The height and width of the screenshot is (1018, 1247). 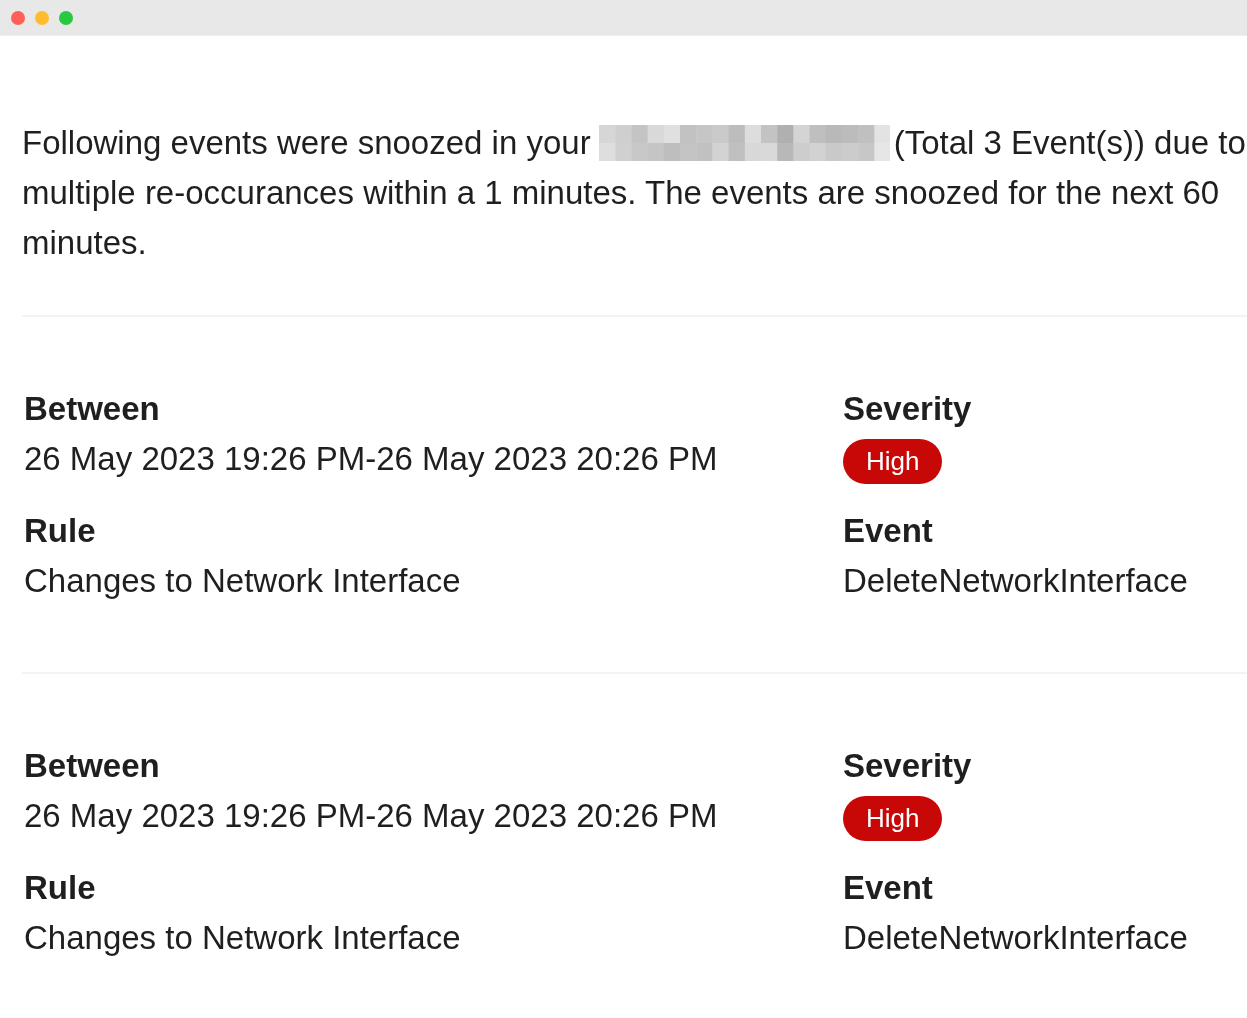 What do you see at coordinates (42, 17) in the screenshot?
I see `minimize-icon` at bounding box center [42, 17].